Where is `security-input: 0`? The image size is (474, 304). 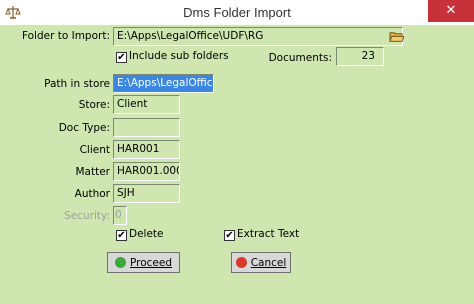
security-input: 0 is located at coordinates (120, 215).